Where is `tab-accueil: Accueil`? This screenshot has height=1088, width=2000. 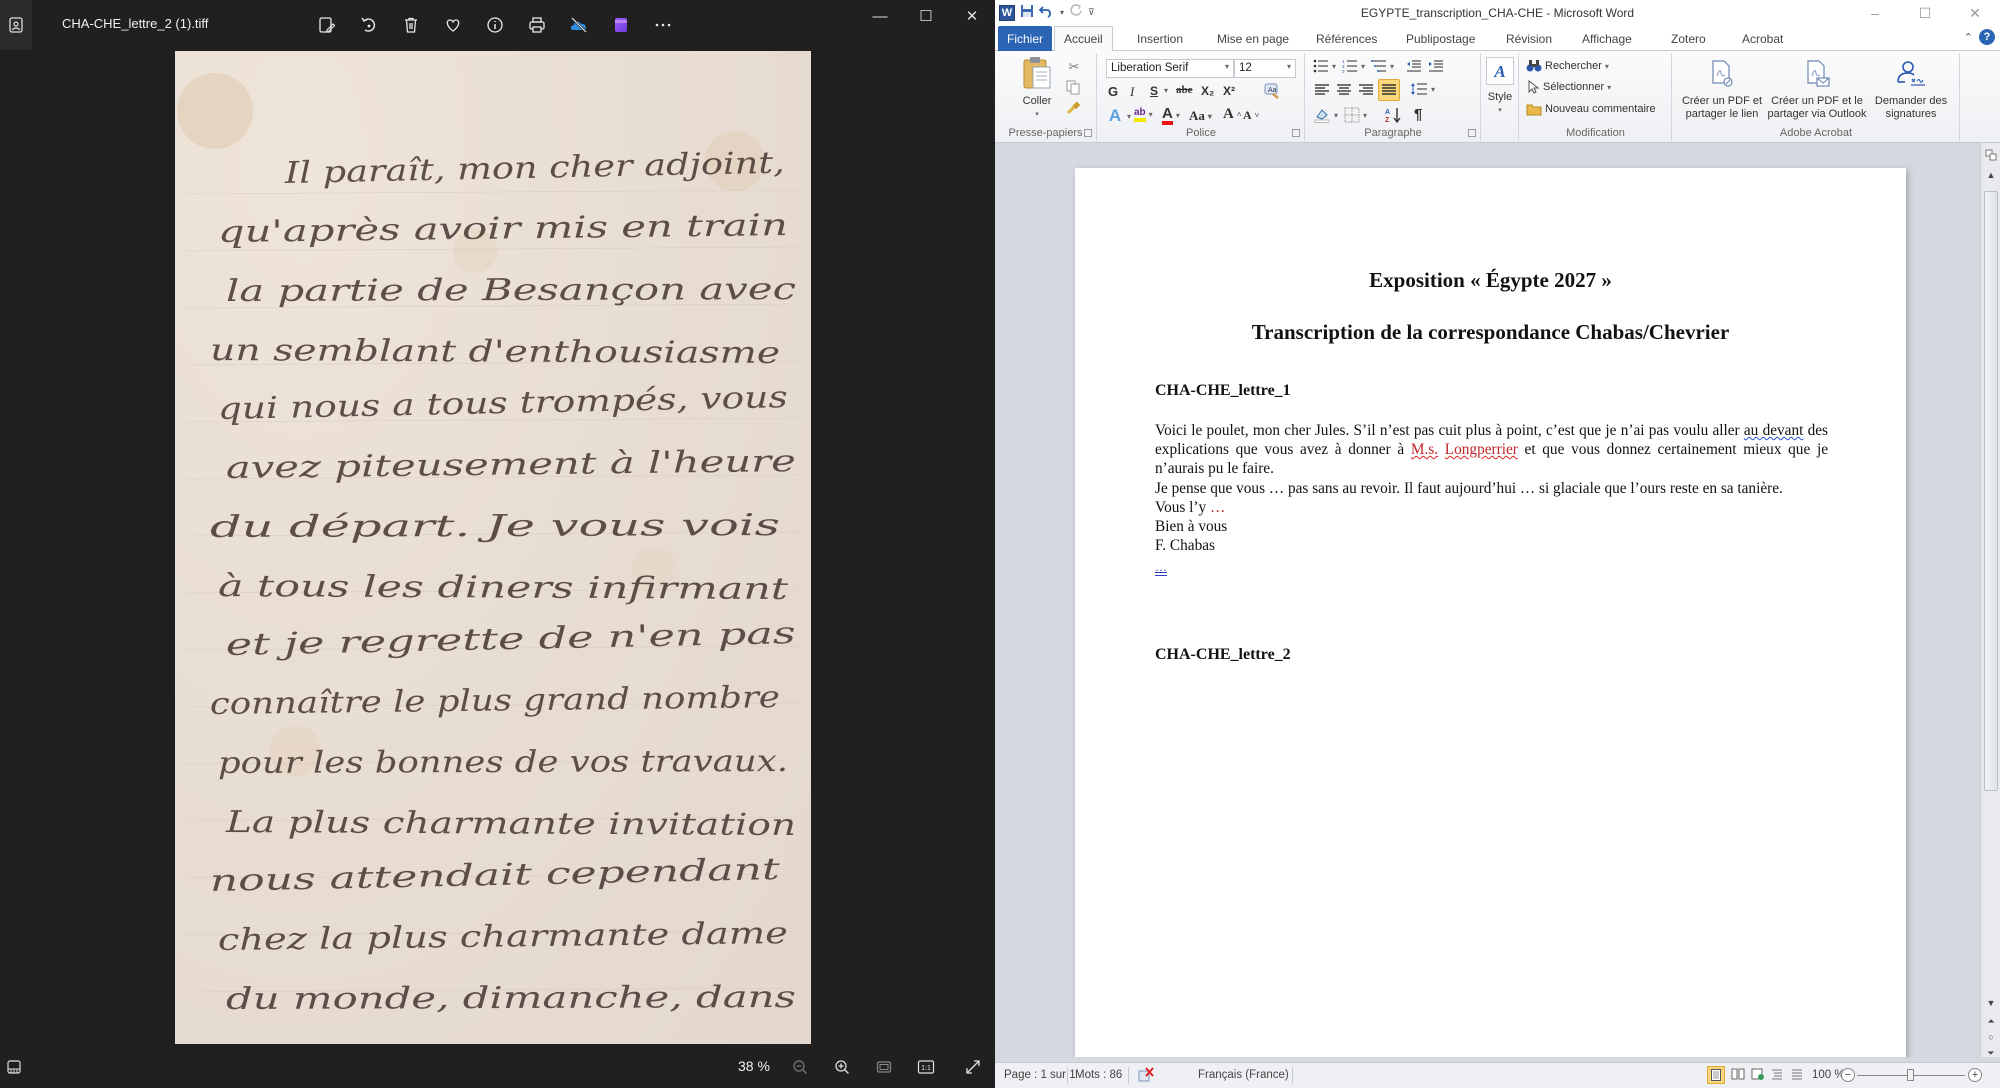 tab-accueil: Accueil is located at coordinates (1083, 39).